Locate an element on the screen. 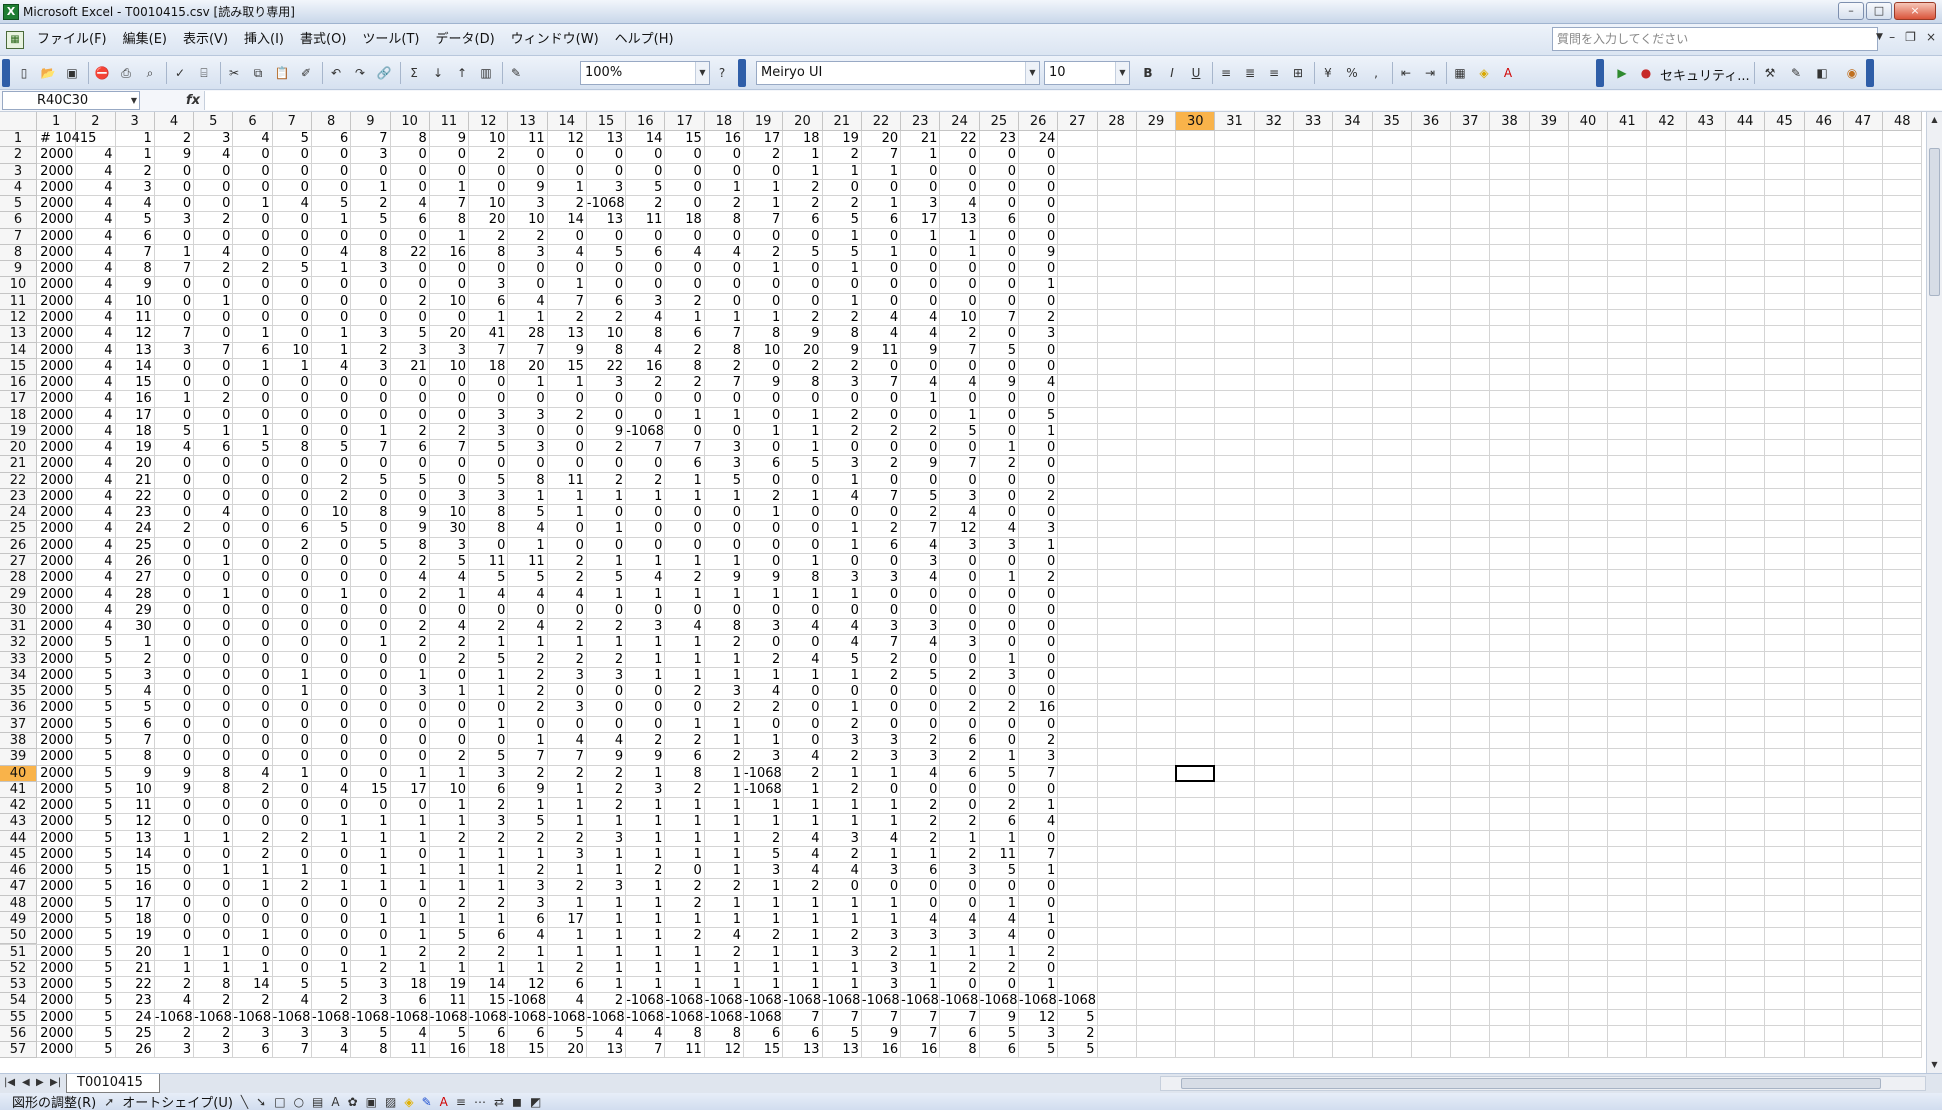 This screenshot has width=1942, height=1110. row-header: 20 is located at coordinates (18, 448).